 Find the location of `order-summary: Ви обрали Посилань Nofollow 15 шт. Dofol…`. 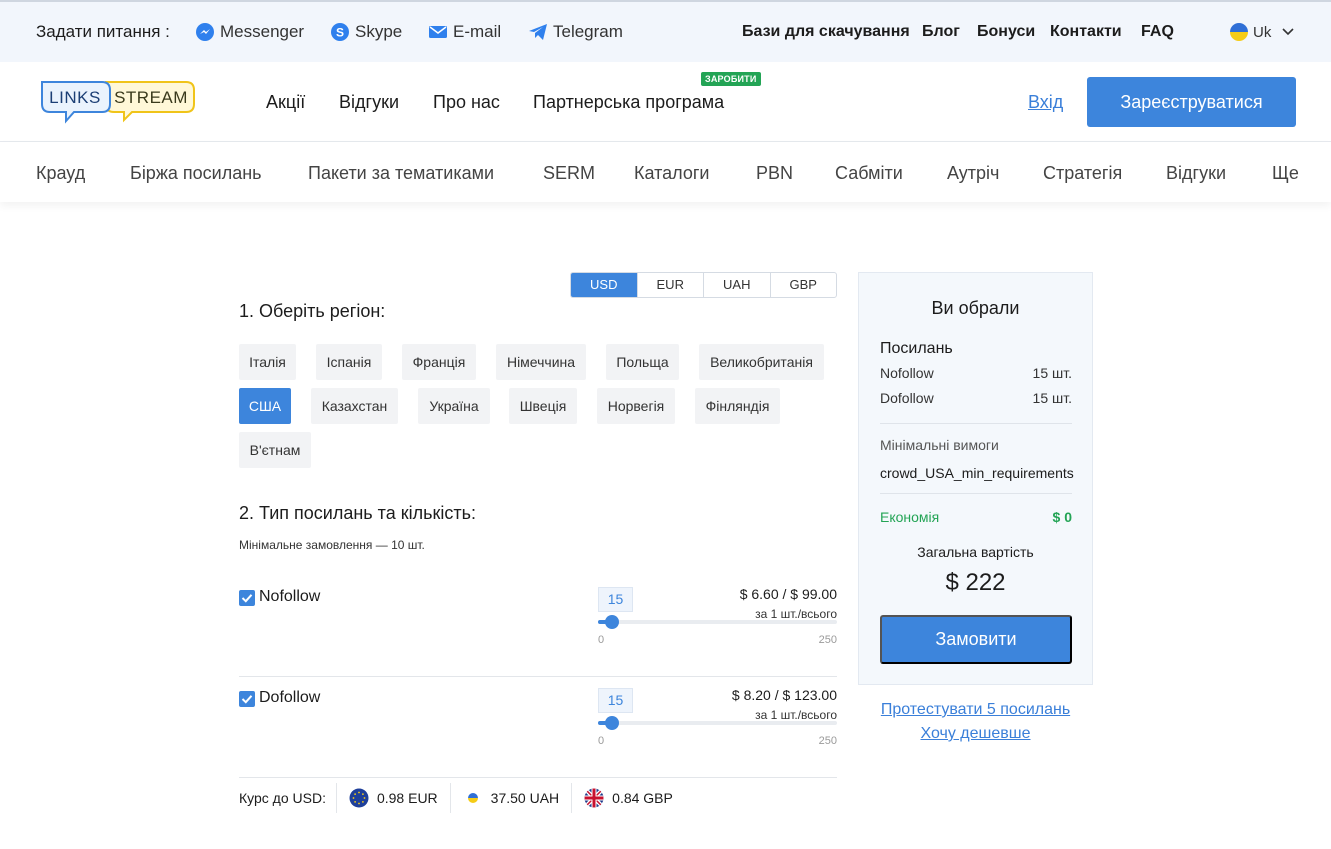

order-summary: Ви обрали Посилань Nofollow 15 шт. Dofol… is located at coordinates (975, 478).